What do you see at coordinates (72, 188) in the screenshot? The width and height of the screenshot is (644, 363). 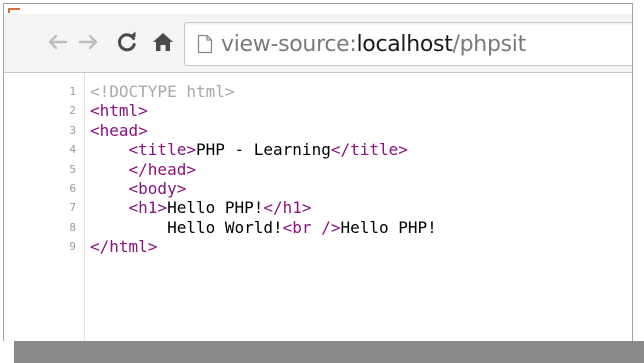 I see `line-number: 6` at bounding box center [72, 188].